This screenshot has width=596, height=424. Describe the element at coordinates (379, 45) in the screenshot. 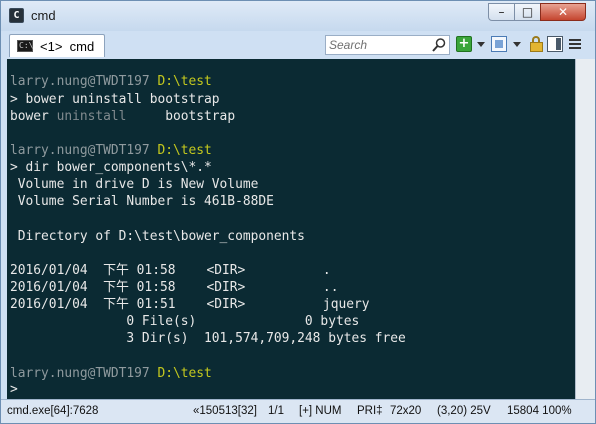

I see `search-input` at that location.